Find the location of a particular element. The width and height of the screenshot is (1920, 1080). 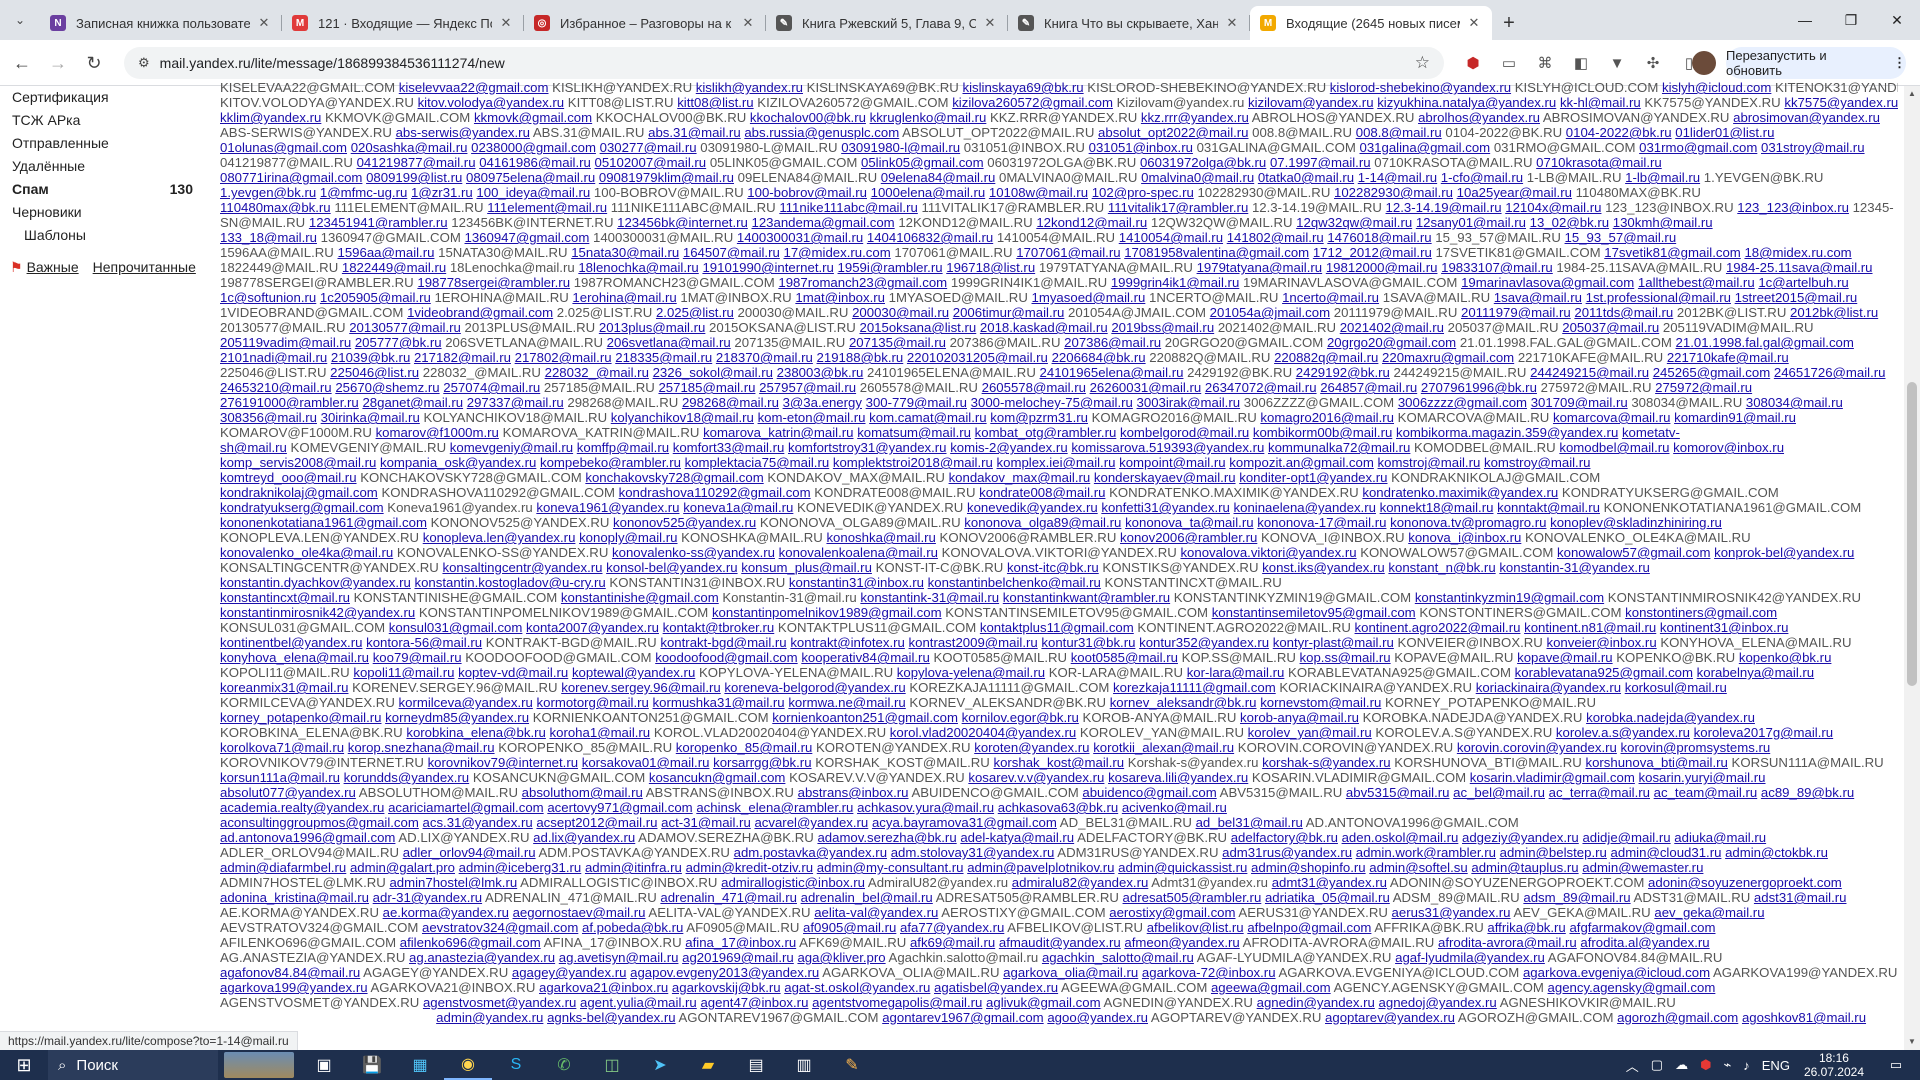

email-link: 2.025@list.ru is located at coordinates (695, 312).